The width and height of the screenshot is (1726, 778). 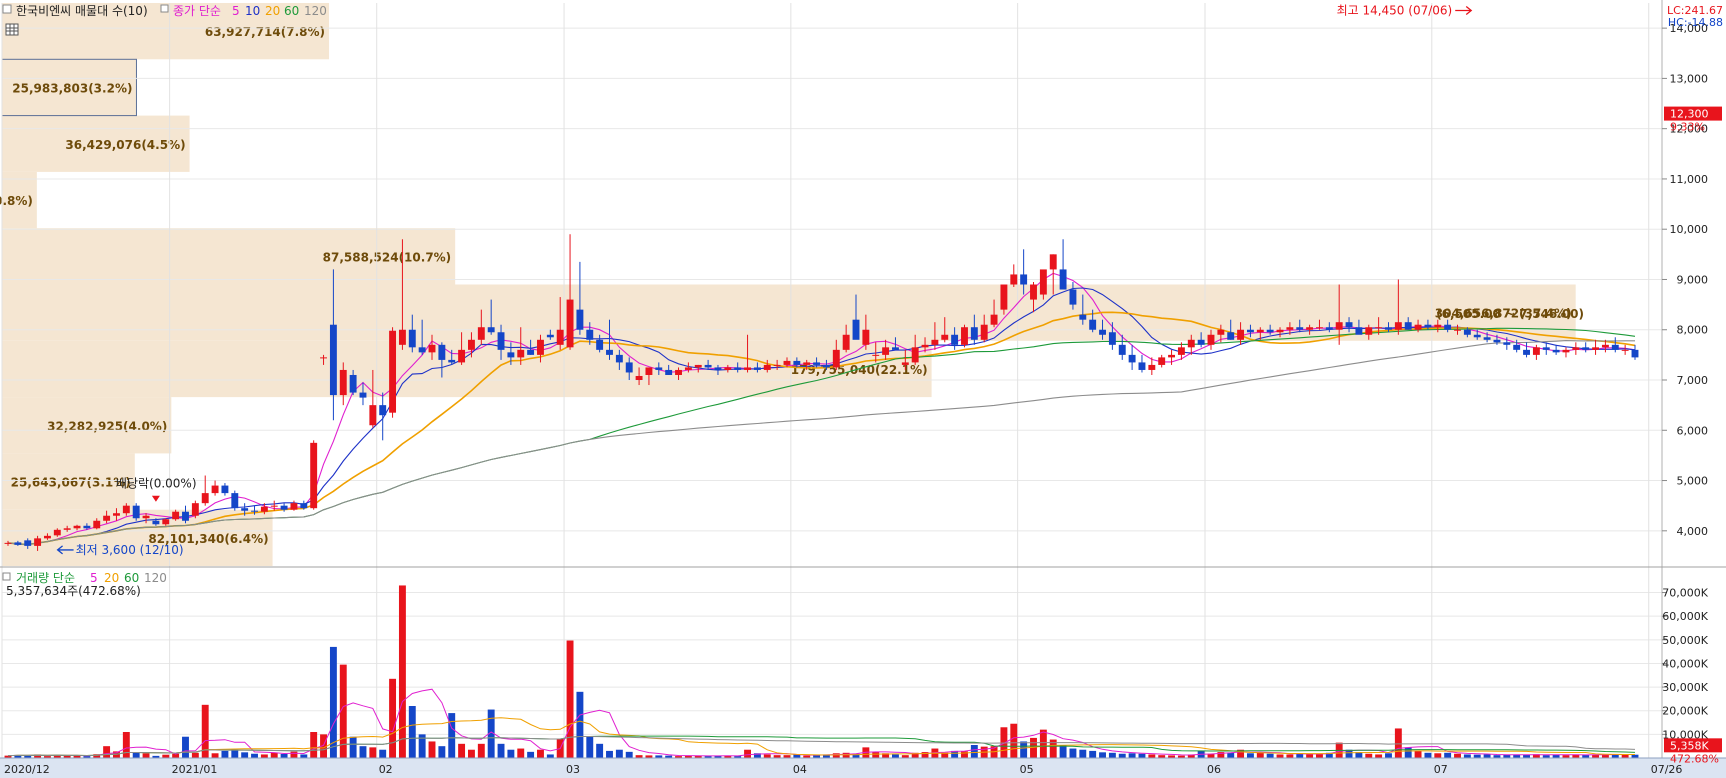 I want to click on ma-toggle-icon, so click(x=164, y=8).